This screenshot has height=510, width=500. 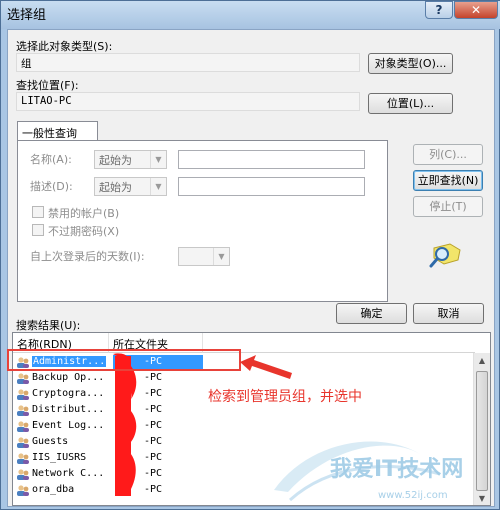 What do you see at coordinates (38, 230) in the screenshot?
I see `non-expiring-password-checkbox` at bounding box center [38, 230].